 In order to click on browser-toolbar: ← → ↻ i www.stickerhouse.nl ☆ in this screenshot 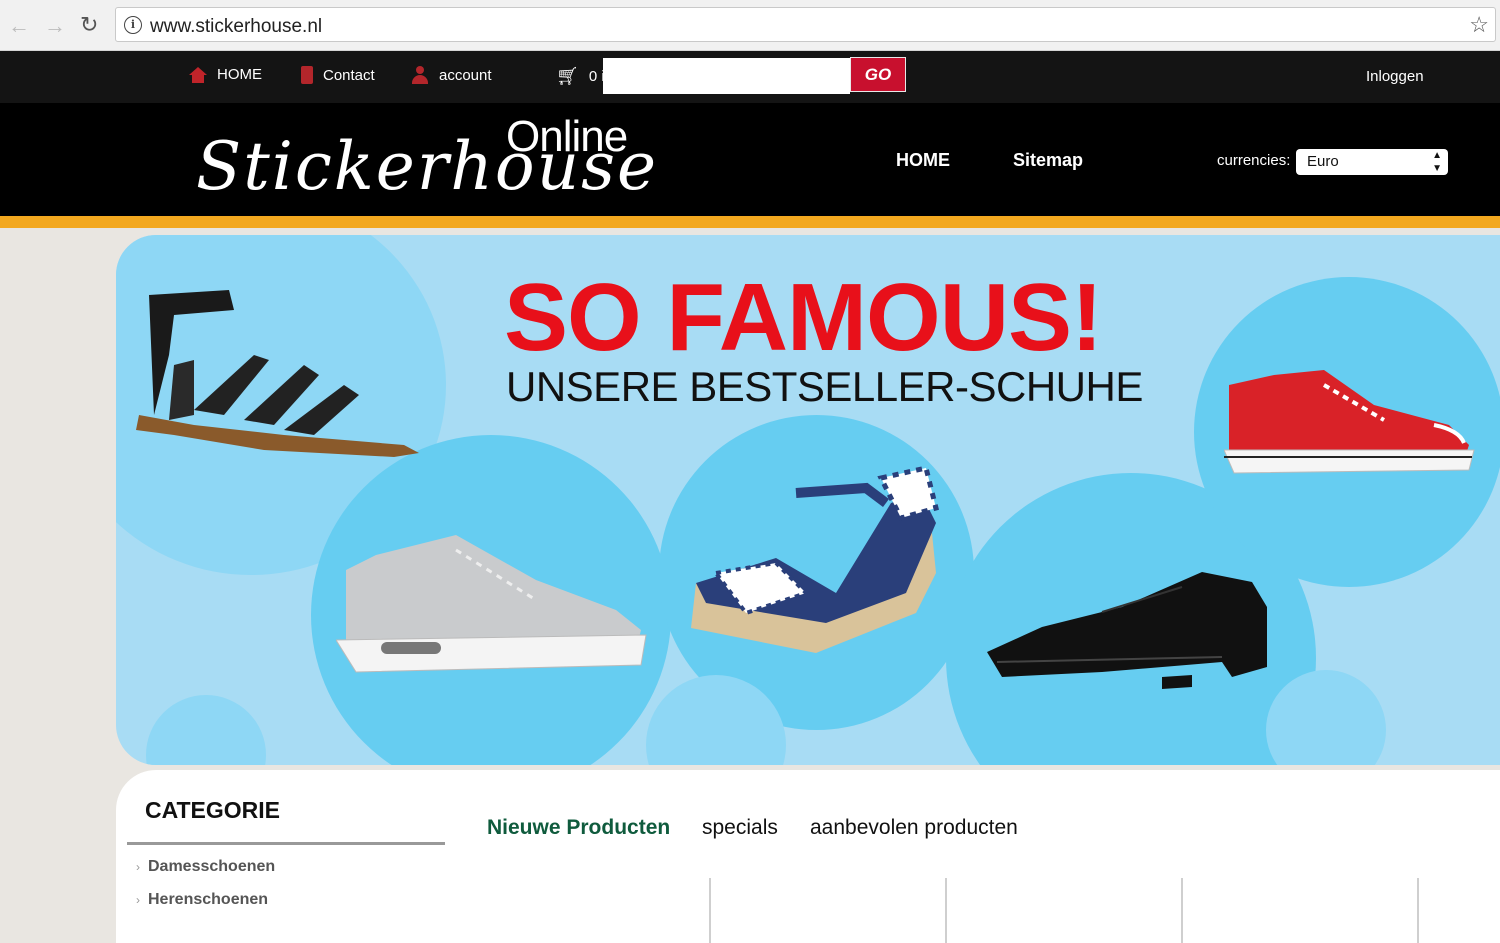, I will do `click(750, 25)`.